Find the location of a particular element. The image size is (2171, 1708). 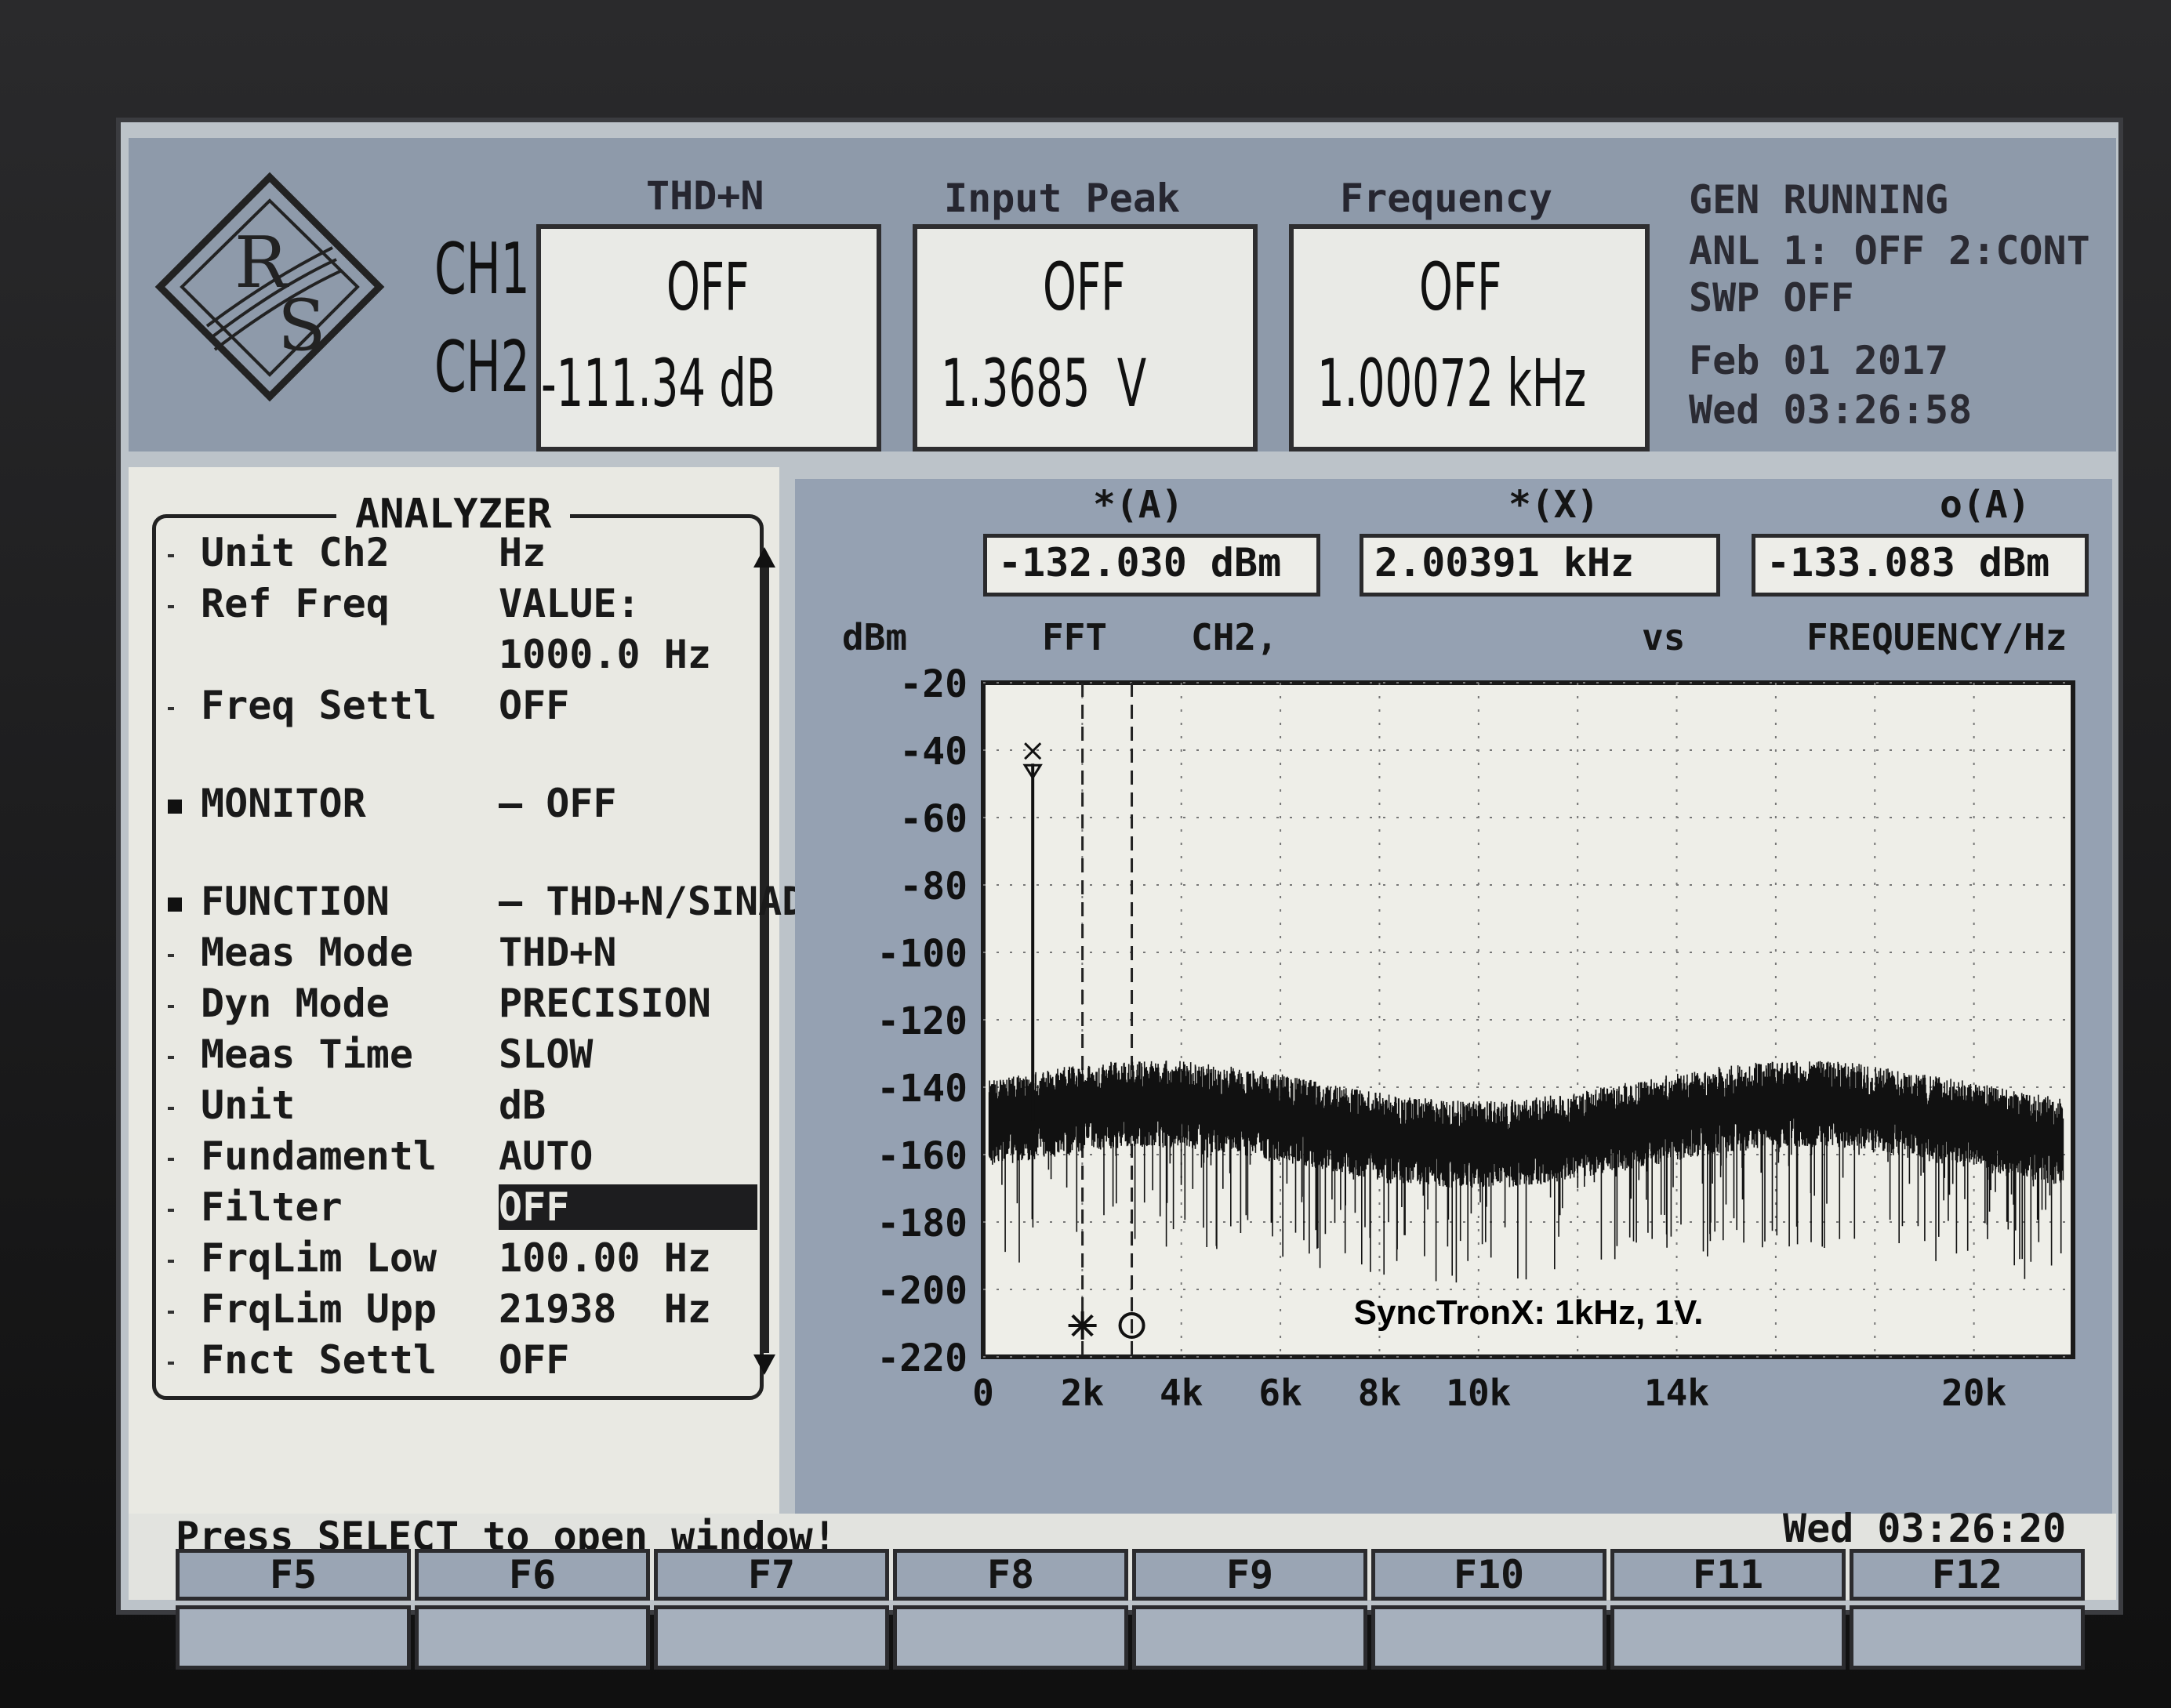

ch1-label: CH1 is located at coordinates (482, 269).